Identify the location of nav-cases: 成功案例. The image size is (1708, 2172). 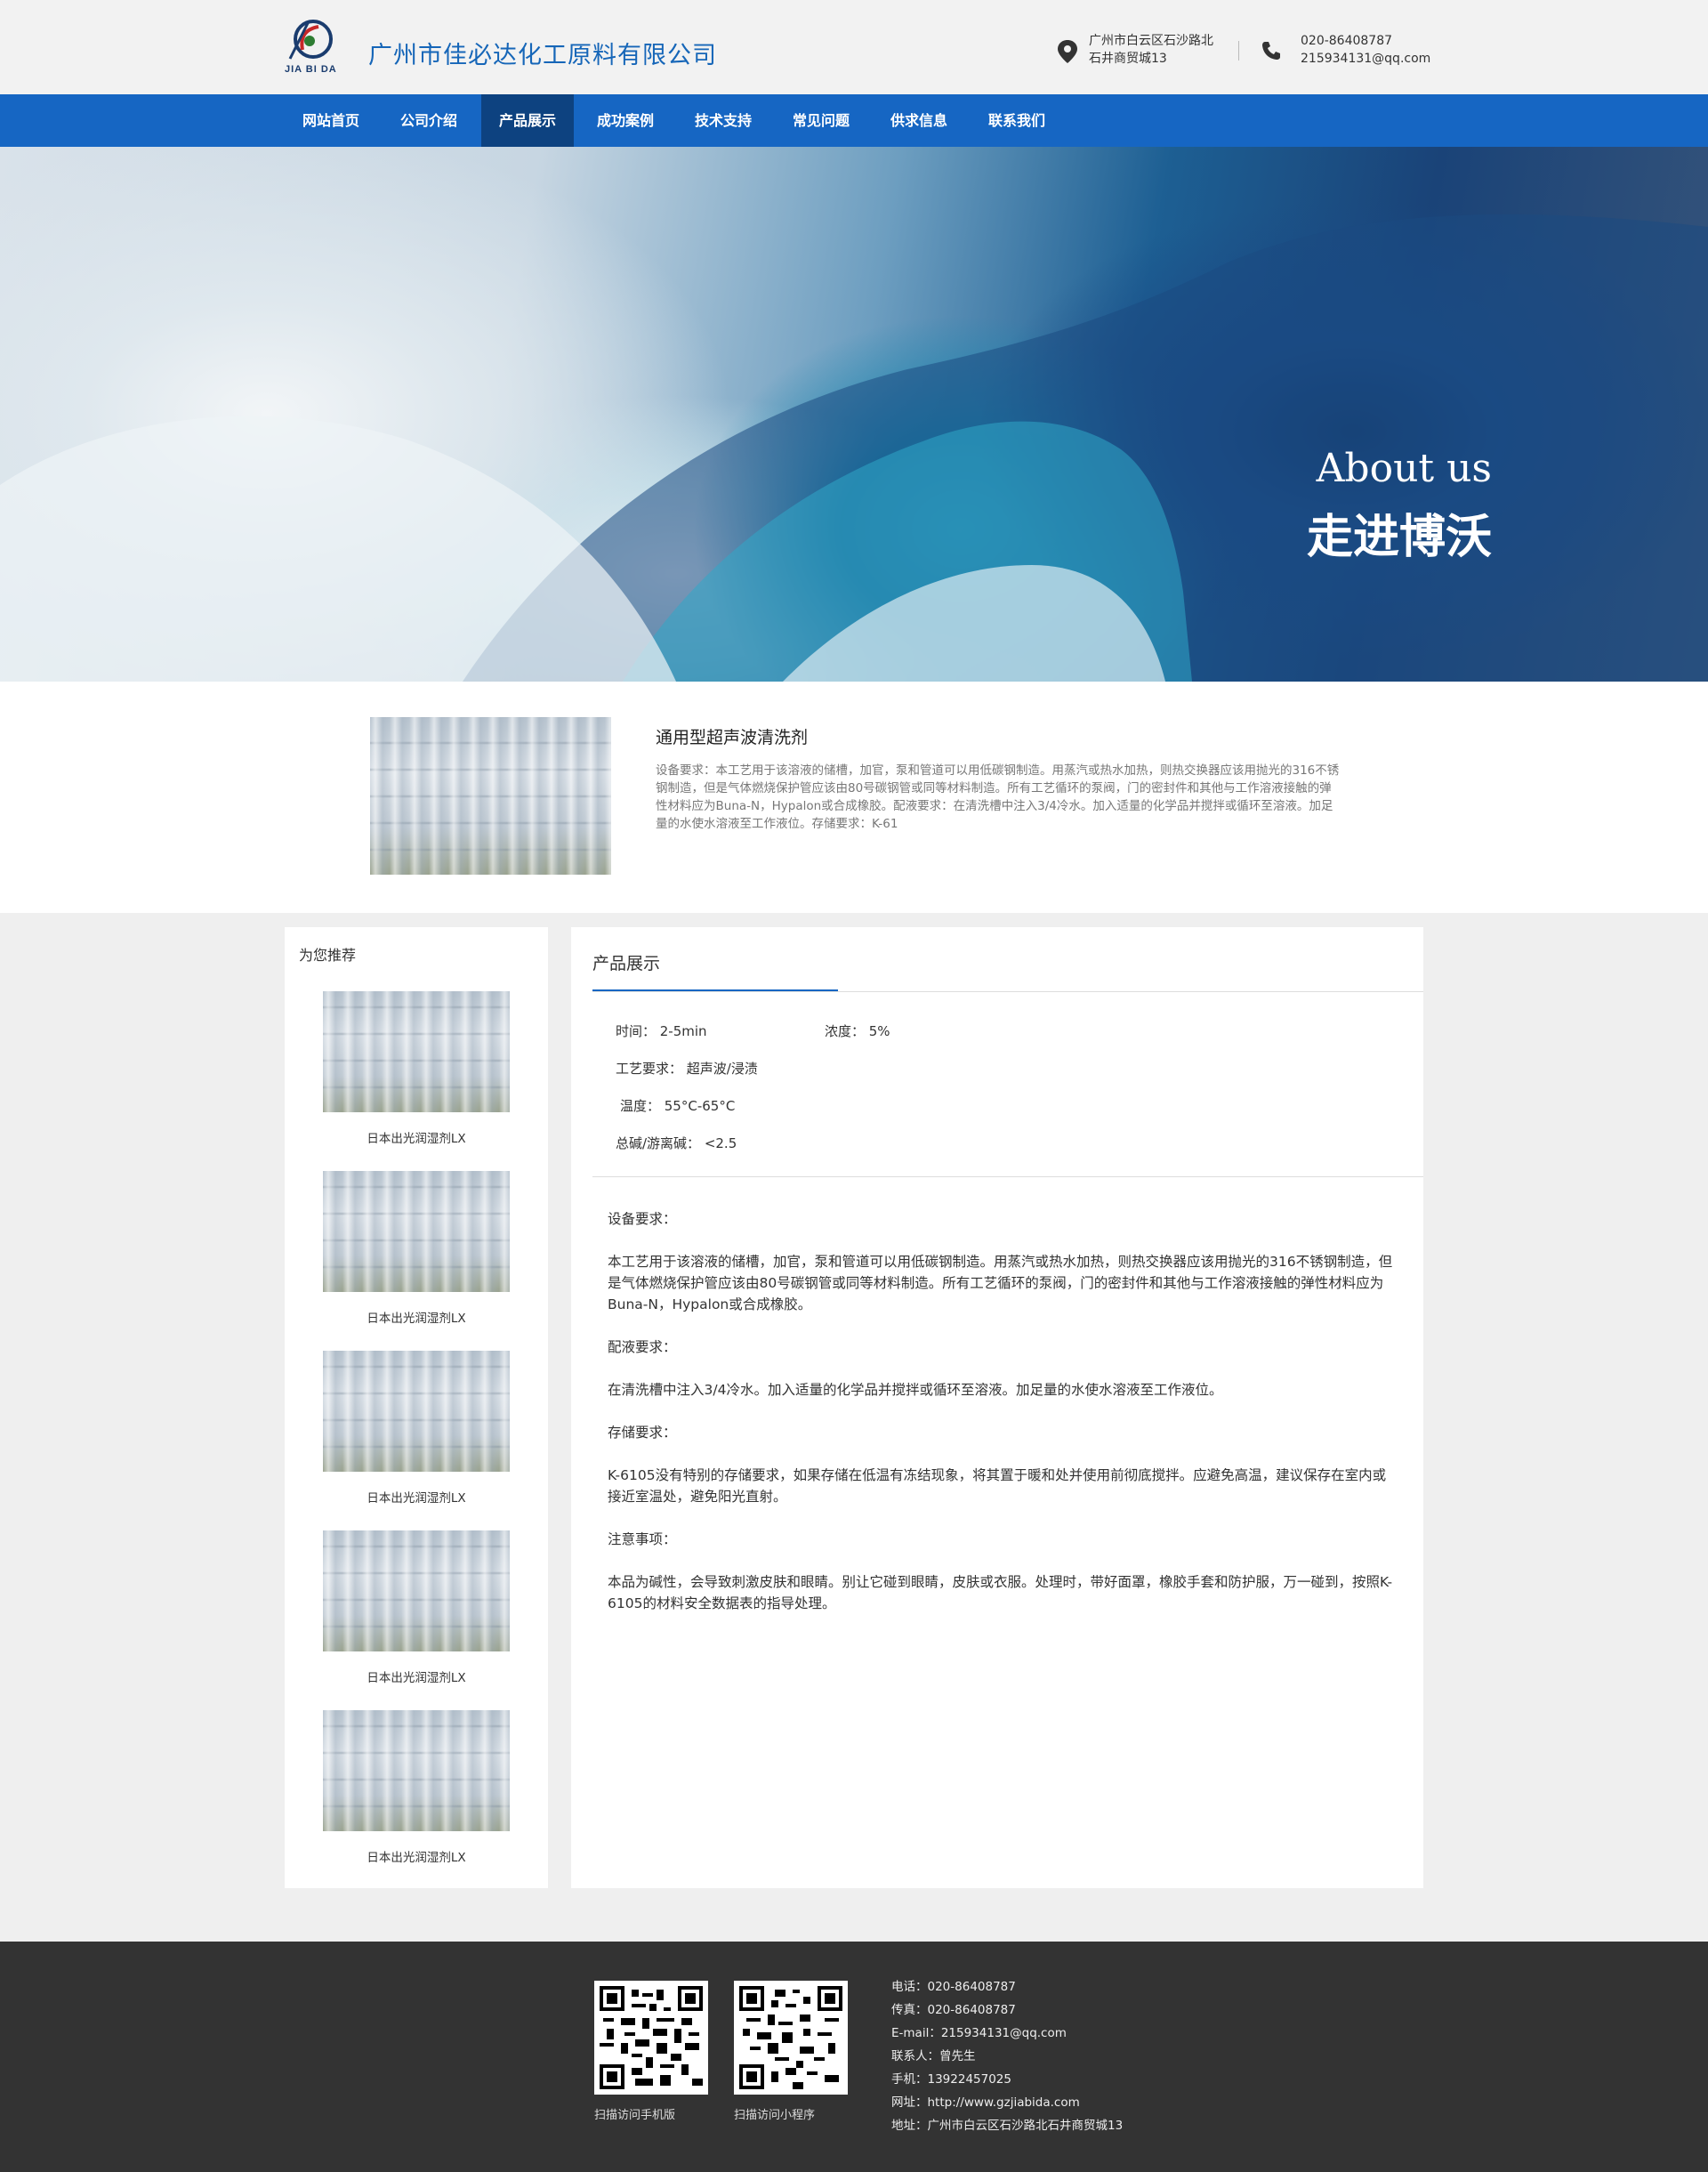
(625, 120).